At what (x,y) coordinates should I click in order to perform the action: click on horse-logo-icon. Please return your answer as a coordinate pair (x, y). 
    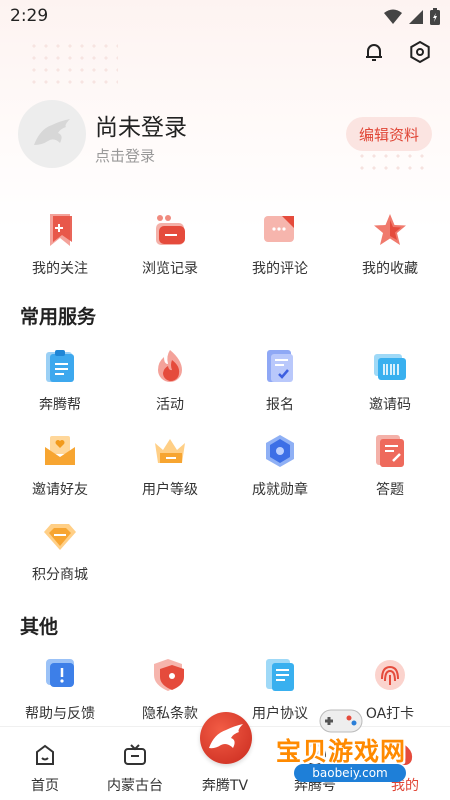
    Looking at the image, I should click on (226, 738).